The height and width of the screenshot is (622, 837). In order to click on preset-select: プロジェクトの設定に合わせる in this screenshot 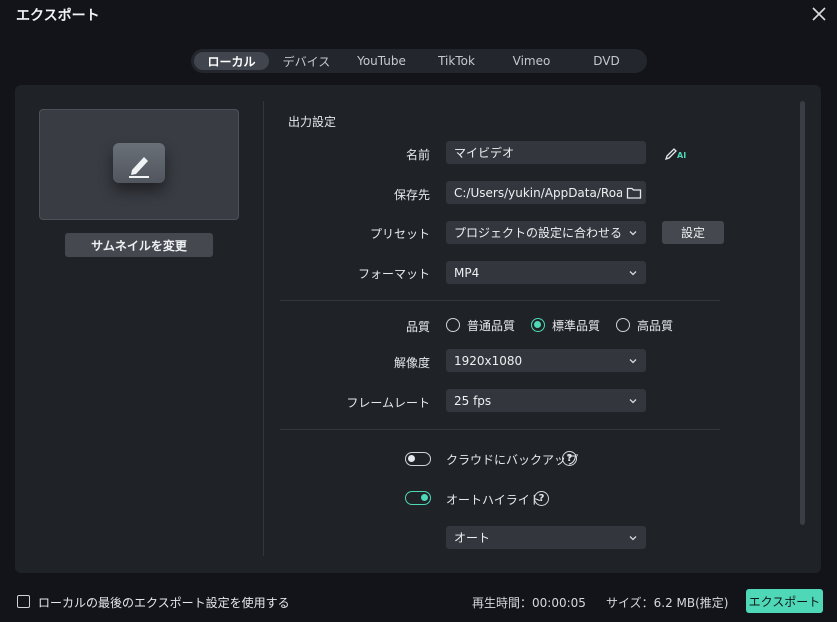, I will do `click(546, 232)`.